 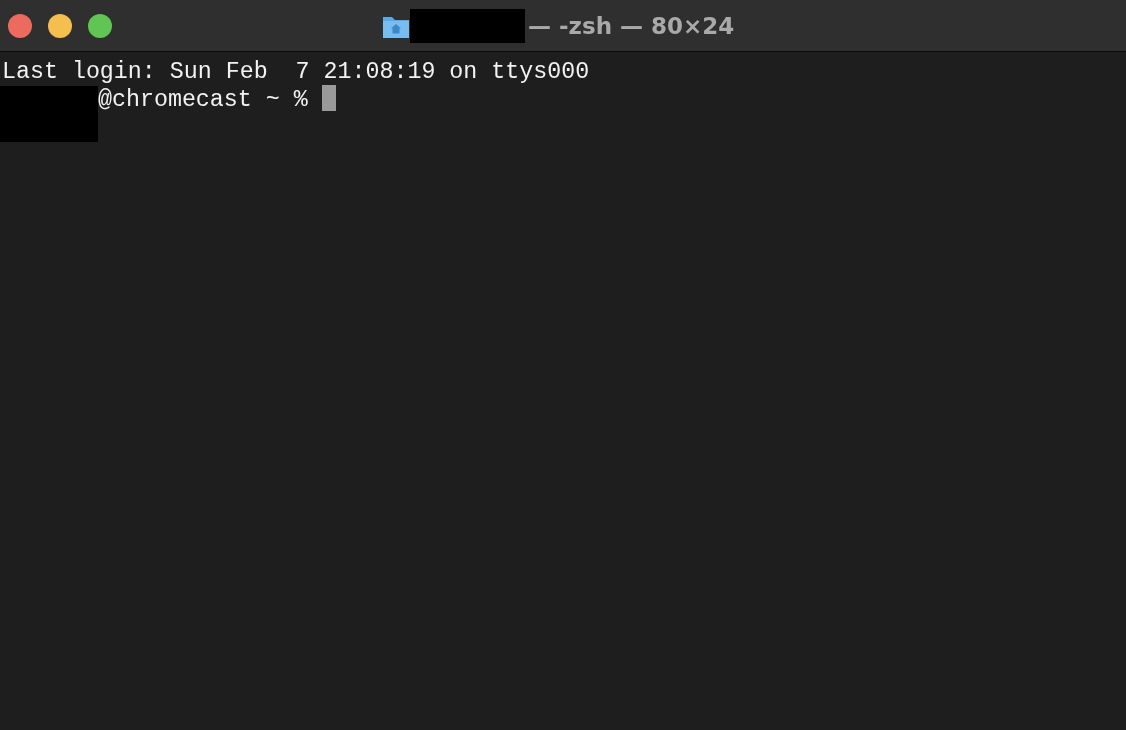 I want to click on minimize-button, so click(x=60, y=25).